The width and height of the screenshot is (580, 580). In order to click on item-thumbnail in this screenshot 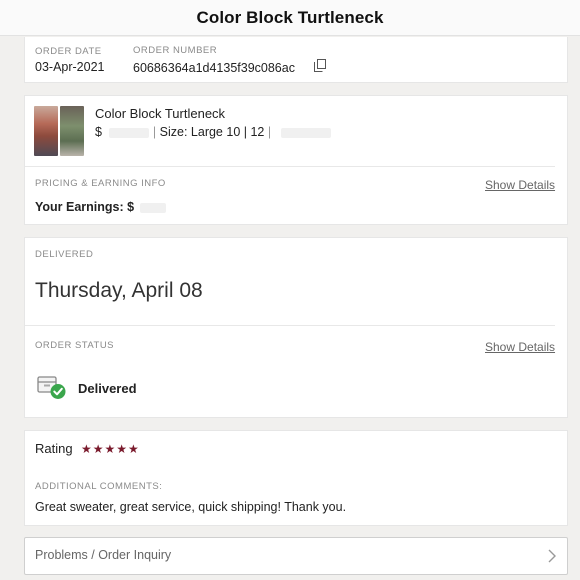, I will do `click(59, 131)`.